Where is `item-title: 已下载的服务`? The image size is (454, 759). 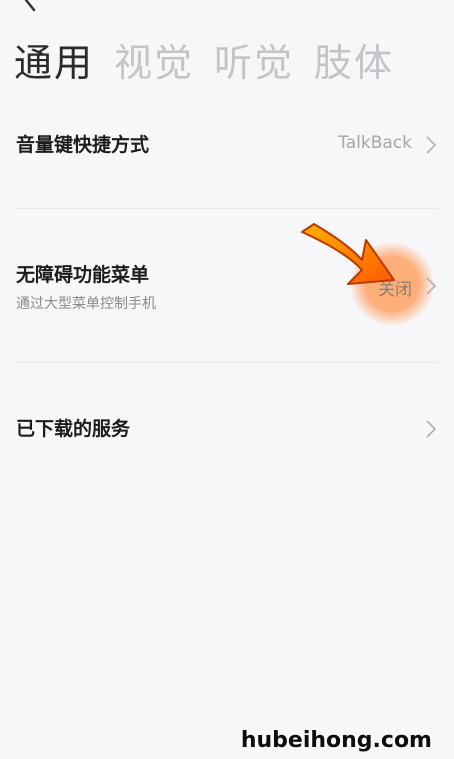
item-title: 已下载的服务 is located at coordinates (73, 429).